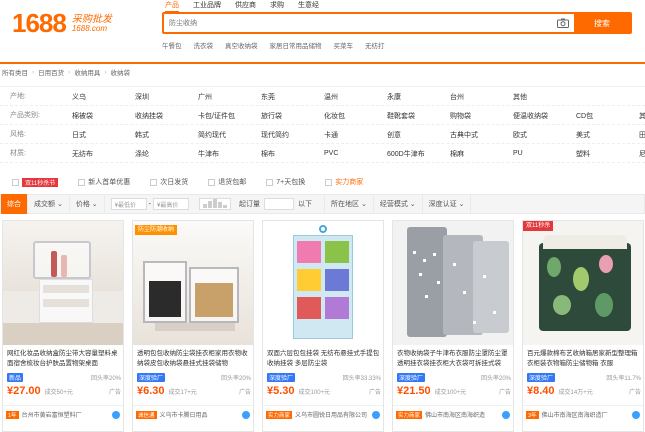 The height and width of the screenshot is (432, 645). Describe the element at coordinates (193, 283) in the screenshot. I see `product-image: 防尘防潮收纳` at that location.